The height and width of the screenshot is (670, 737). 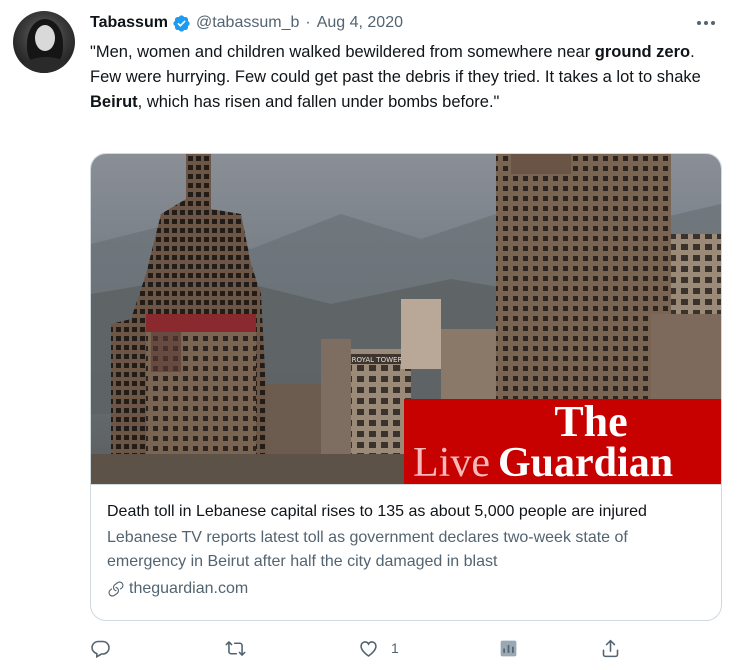 What do you see at coordinates (451, 462) in the screenshot?
I see `logo-live: Live` at bounding box center [451, 462].